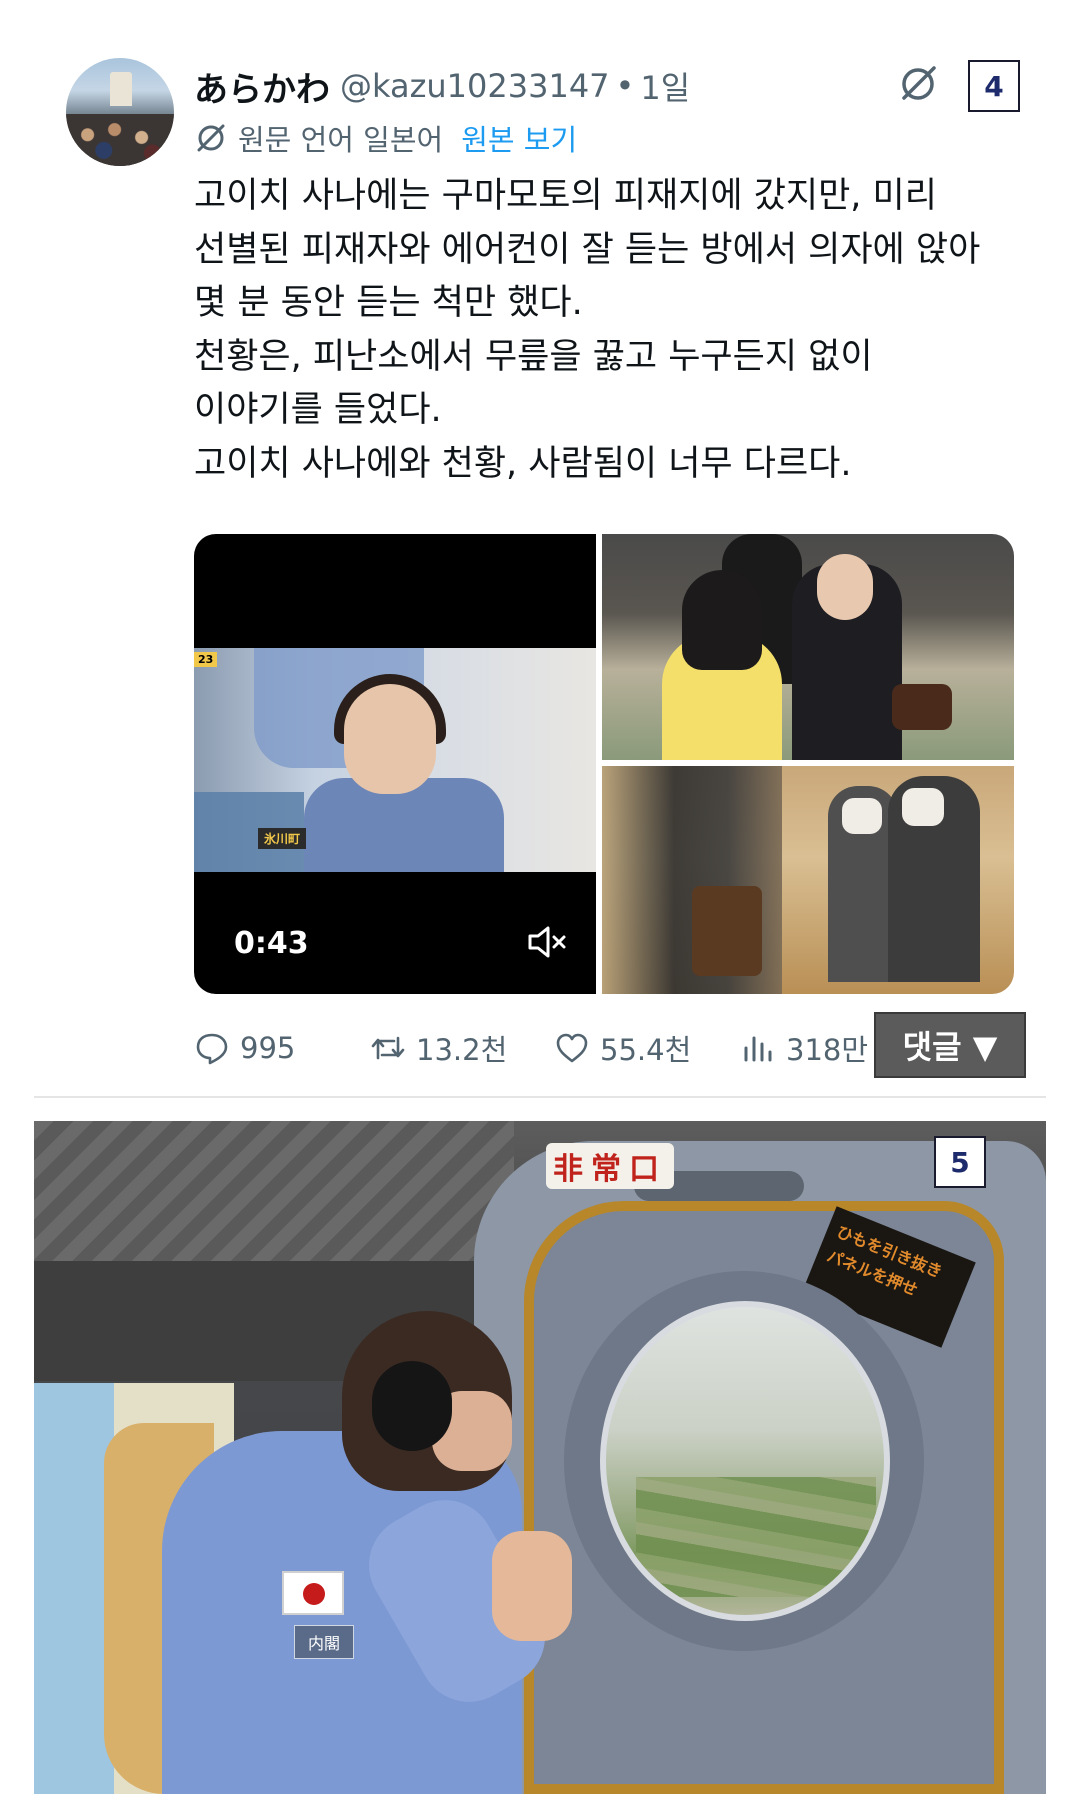 Image resolution: width=1080 pixels, height=1794 pixels. Describe the element at coordinates (475, 86) in the screenshot. I see `user-handle: @kazu10233147` at that location.